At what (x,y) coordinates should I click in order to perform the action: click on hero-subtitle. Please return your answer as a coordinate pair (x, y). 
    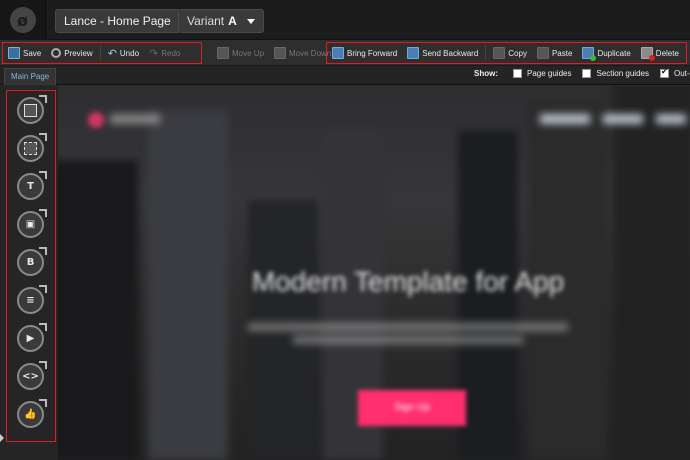
    Looking at the image, I should click on (408, 338).